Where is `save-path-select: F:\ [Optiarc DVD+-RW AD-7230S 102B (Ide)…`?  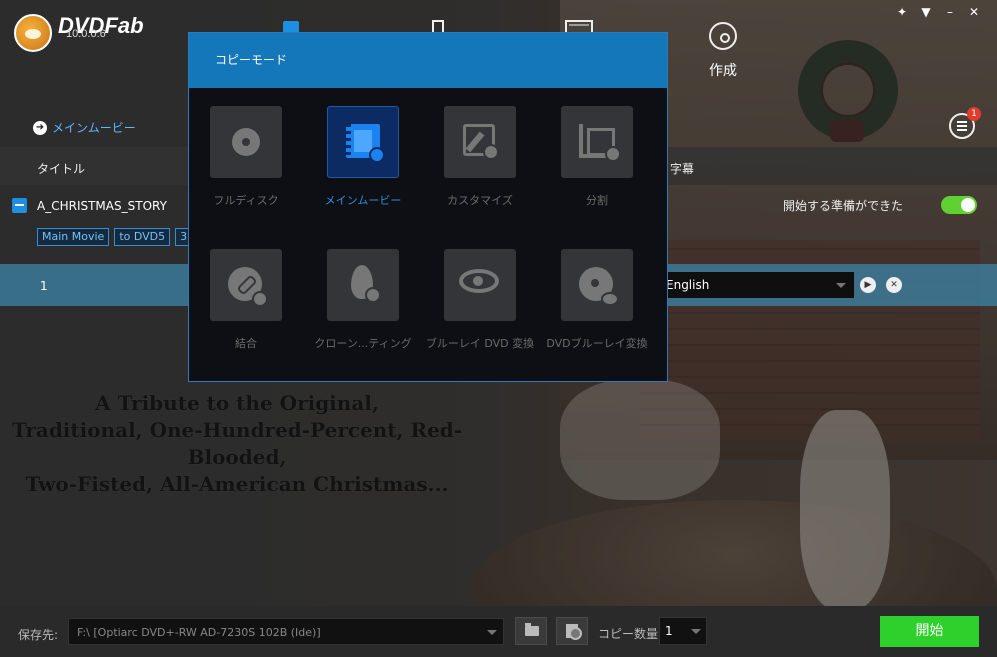
save-path-select: F:\ [Optiarc DVD+-RW AD-7230S 102B (Ide)… is located at coordinates (286, 631).